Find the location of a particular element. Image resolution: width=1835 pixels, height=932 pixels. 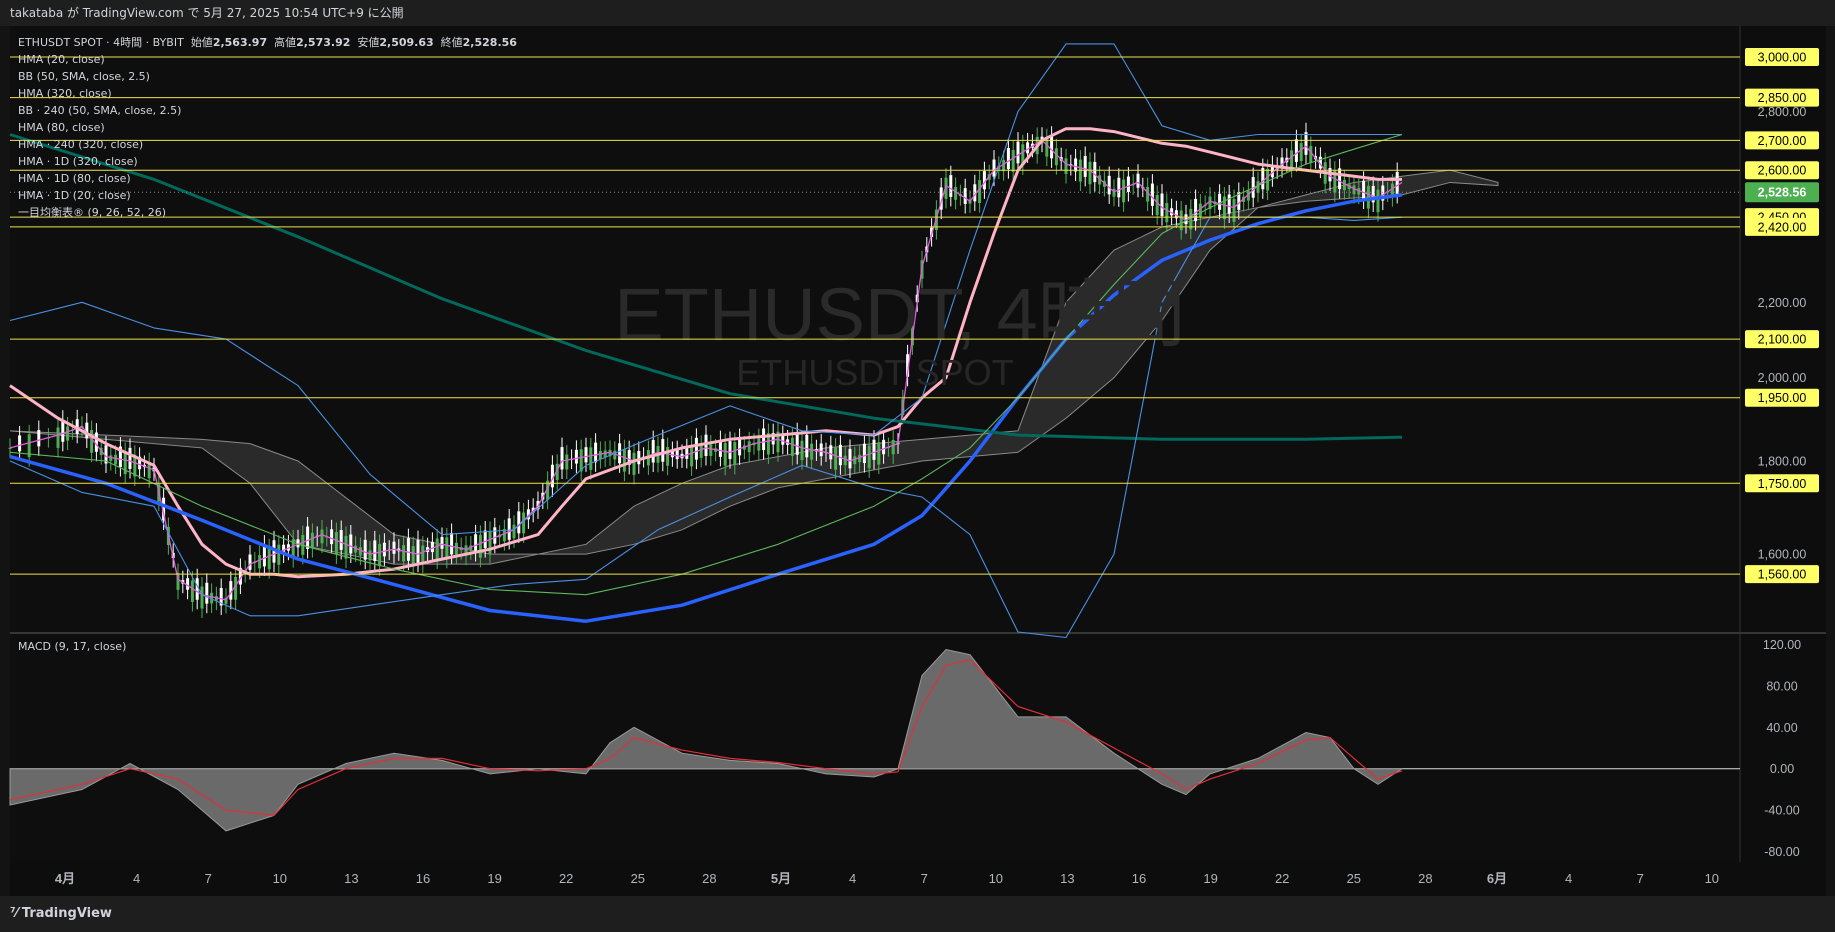

indicator-item: HMA · 1D (20, close) is located at coordinates (267, 195).